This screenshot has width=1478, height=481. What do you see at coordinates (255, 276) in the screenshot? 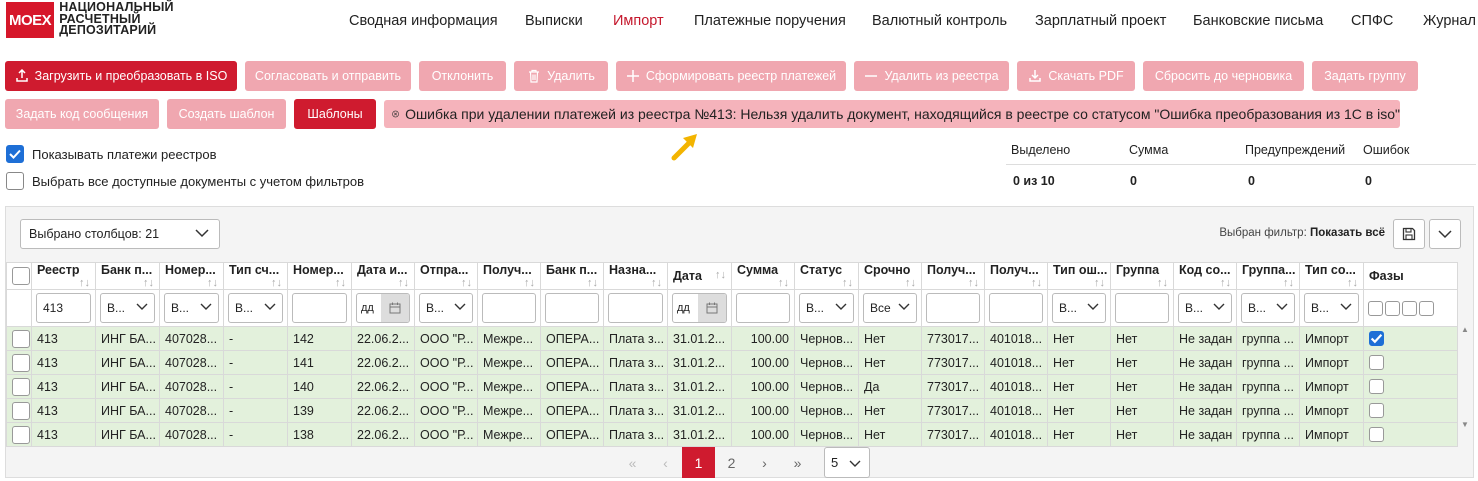
I see `col-header: Тип сч... ↑↓` at bounding box center [255, 276].